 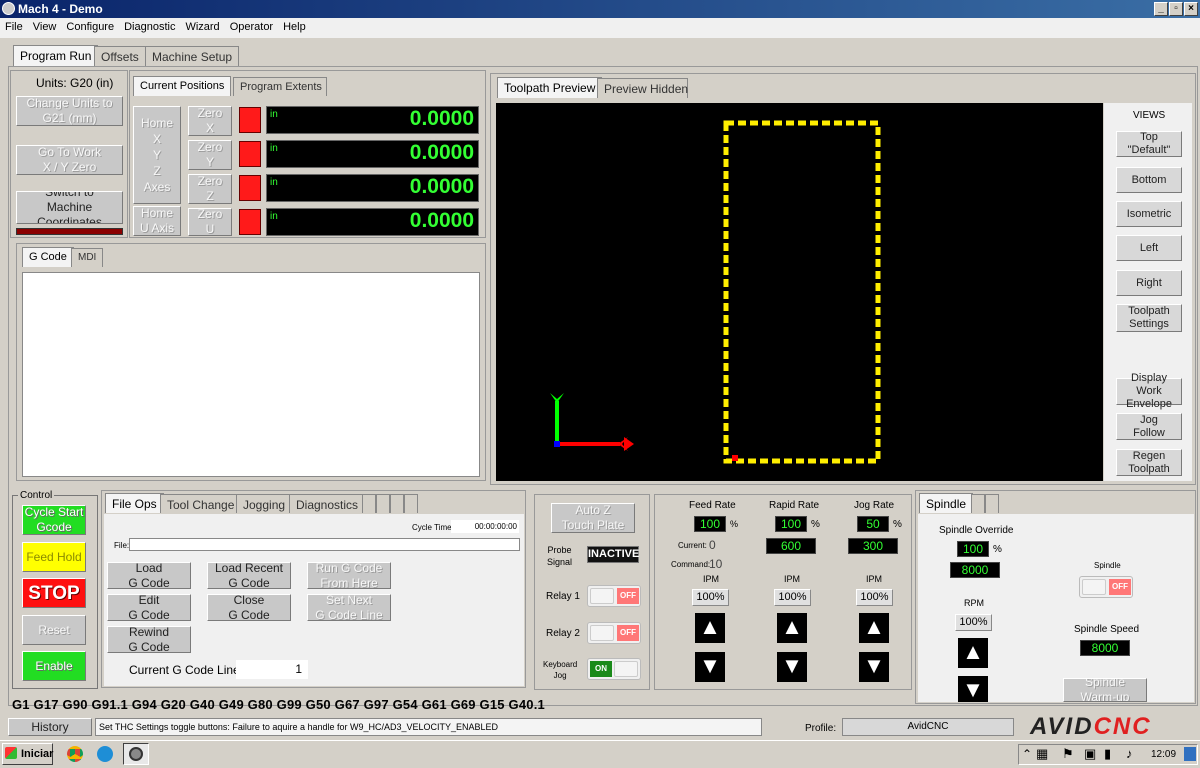 I want to click on relay2-toggle: OFF, so click(x=614, y=633).